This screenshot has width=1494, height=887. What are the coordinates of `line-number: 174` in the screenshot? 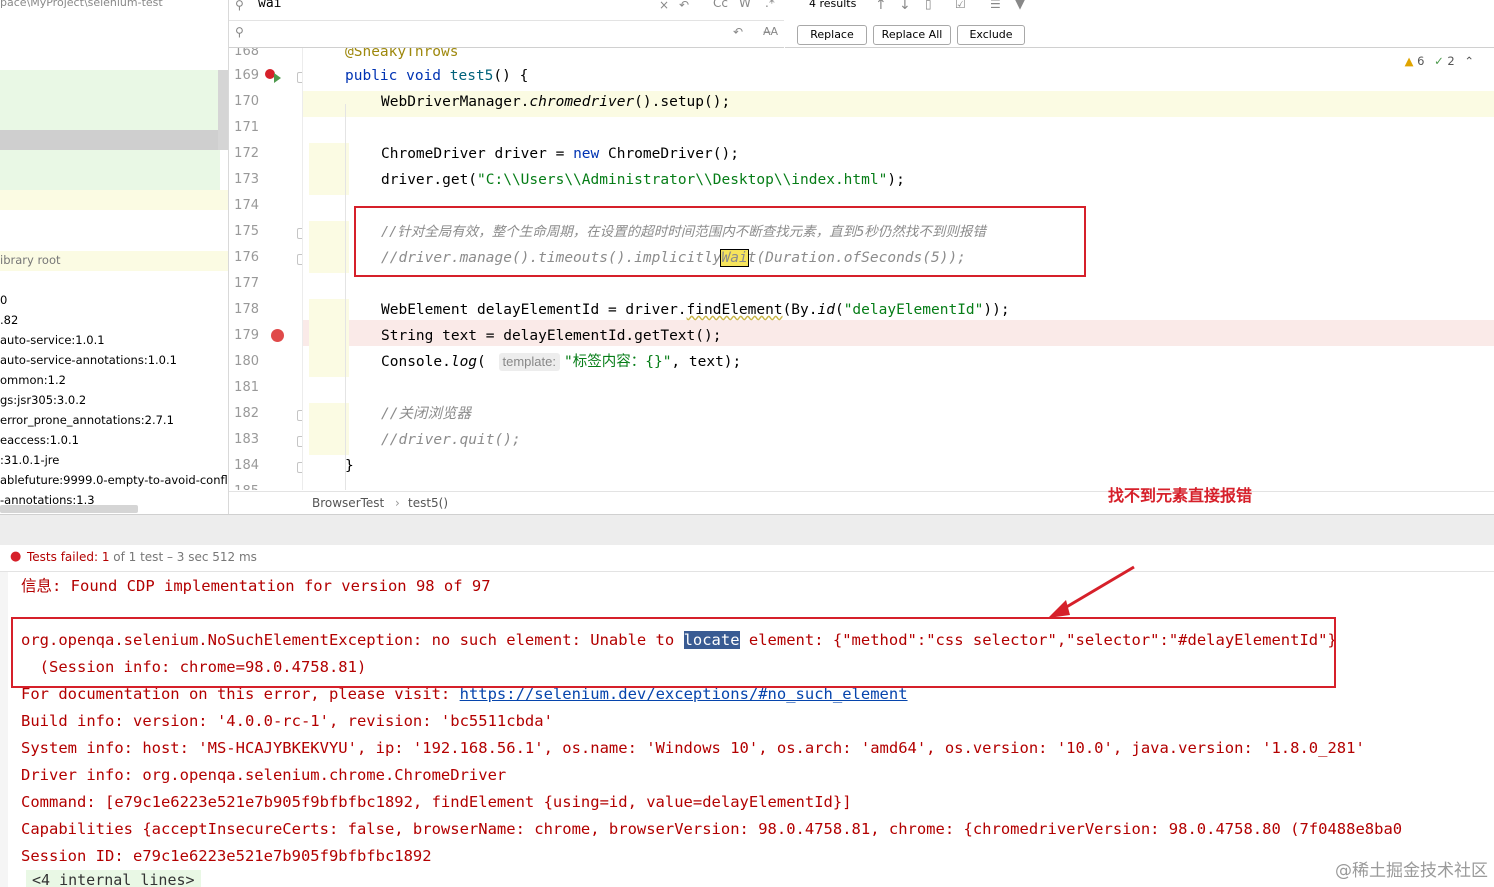 It's located at (246, 205).